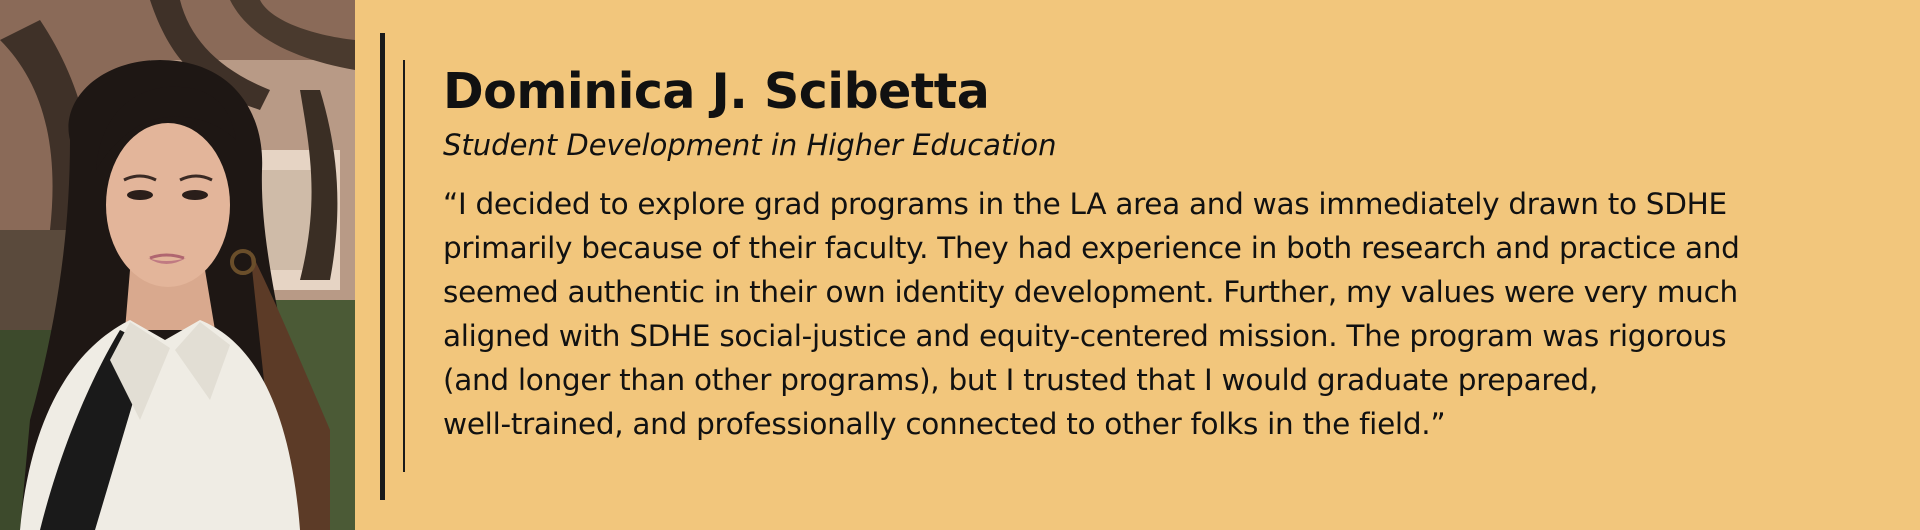 The image size is (1920, 530). I want to click on accent-rule-outer, so click(382, 266).